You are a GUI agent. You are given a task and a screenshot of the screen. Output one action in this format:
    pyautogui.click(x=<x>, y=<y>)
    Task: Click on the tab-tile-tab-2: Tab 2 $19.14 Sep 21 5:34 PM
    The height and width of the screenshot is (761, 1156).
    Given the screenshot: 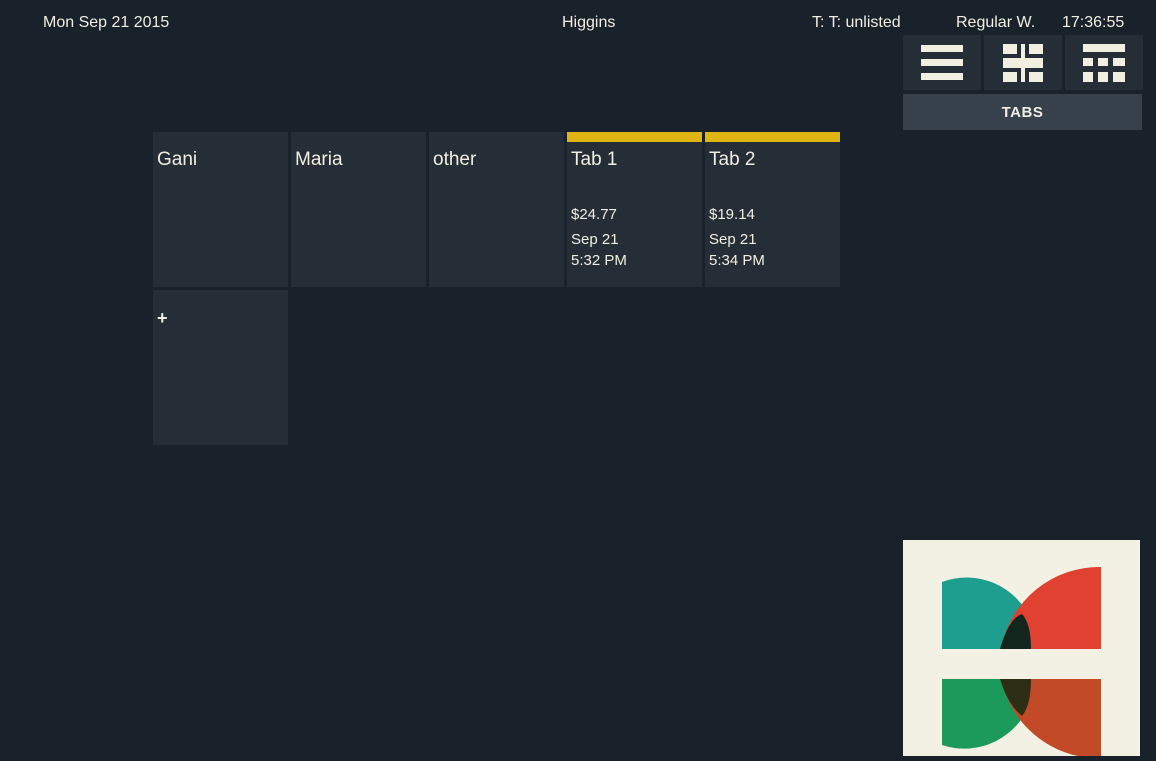 What is the action you would take?
    pyautogui.click(x=772, y=209)
    